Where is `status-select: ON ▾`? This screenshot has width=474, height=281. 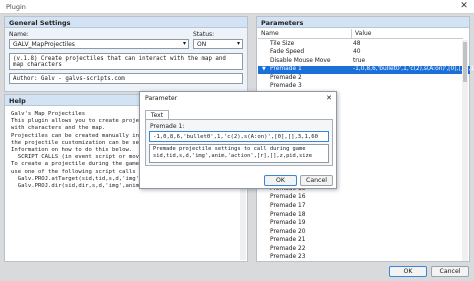 status-select: ON ▾ is located at coordinates (218, 44).